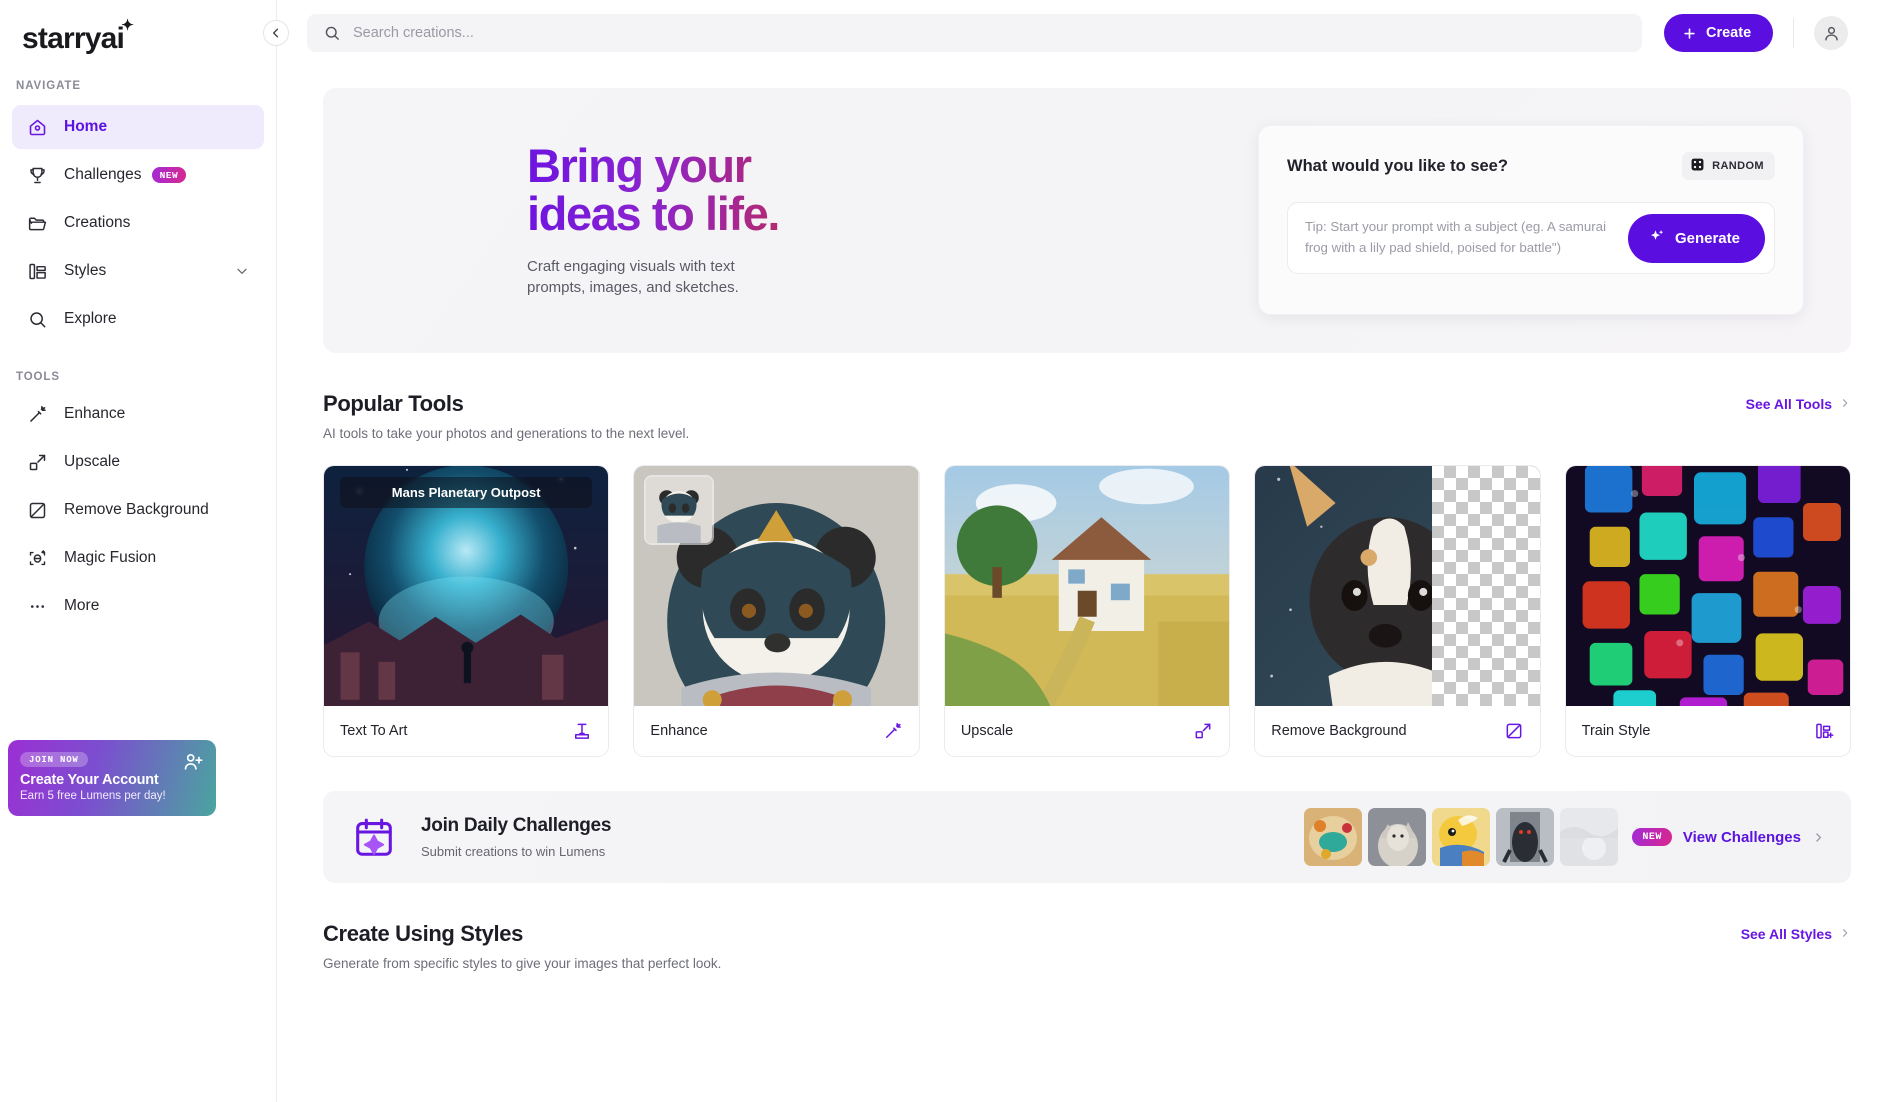  What do you see at coordinates (1531, 166) in the screenshot?
I see `prompt-card-header: What would you like to see? RANDOM` at bounding box center [1531, 166].